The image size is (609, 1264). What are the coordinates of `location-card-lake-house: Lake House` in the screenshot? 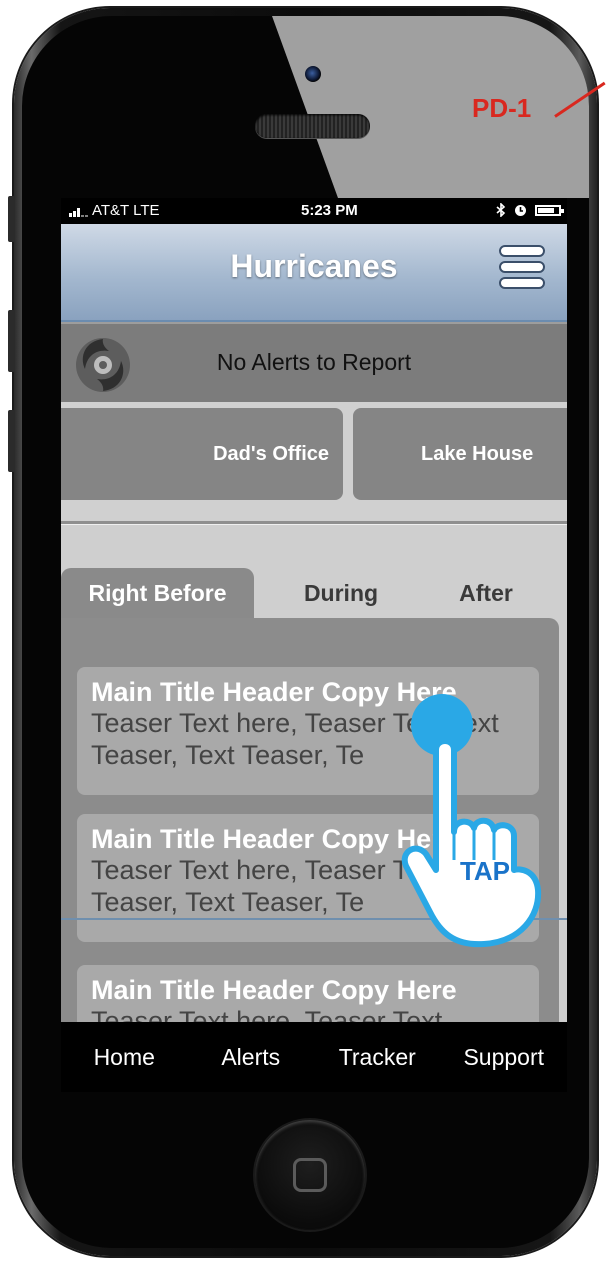 It's located at (460, 454).